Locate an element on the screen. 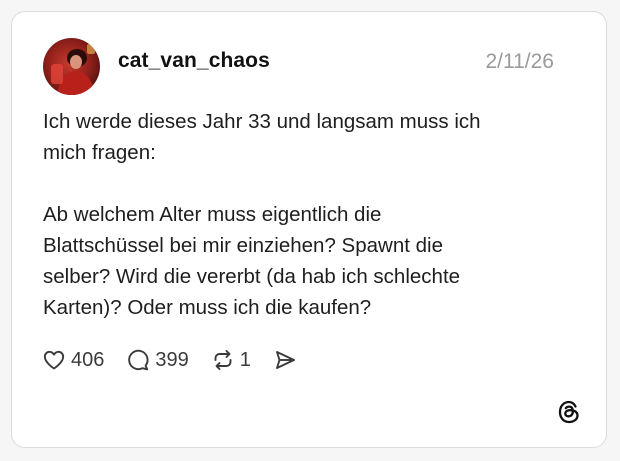 The width and height of the screenshot is (620, 461). like-button: 406 is located at coordinates (73, 360).